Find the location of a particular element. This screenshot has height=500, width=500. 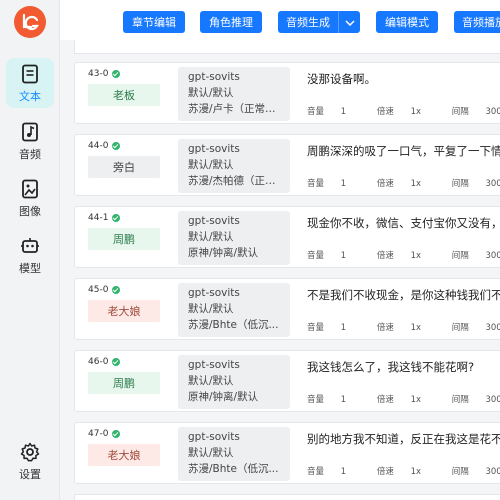

audio-play-button: 音频播放 is located at coordinates (477, 22).